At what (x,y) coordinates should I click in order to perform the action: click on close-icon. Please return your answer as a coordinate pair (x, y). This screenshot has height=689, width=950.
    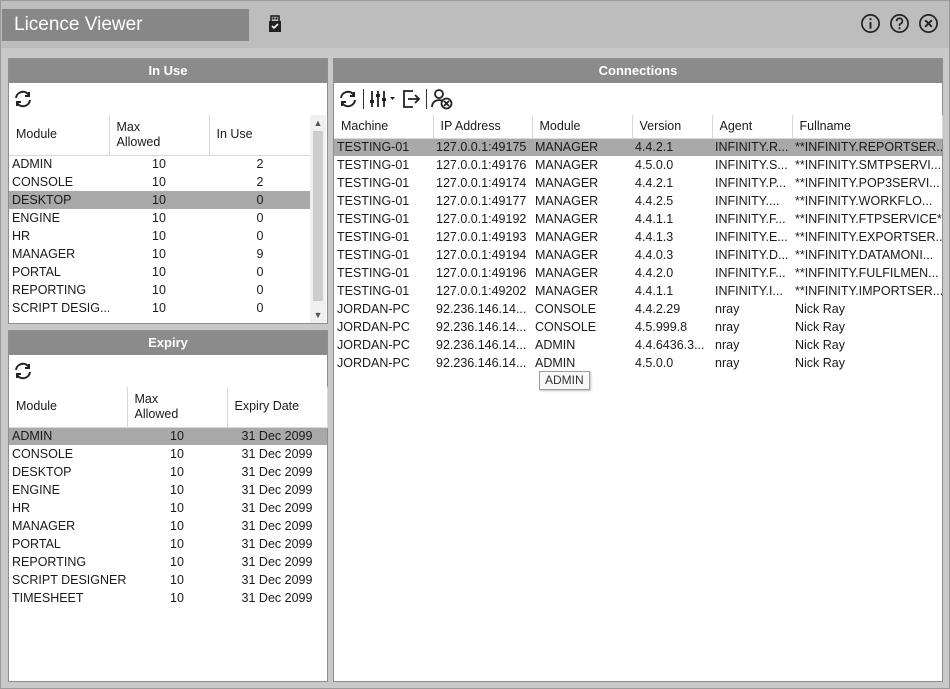
    Looking at the image, I should click on (928, 23).